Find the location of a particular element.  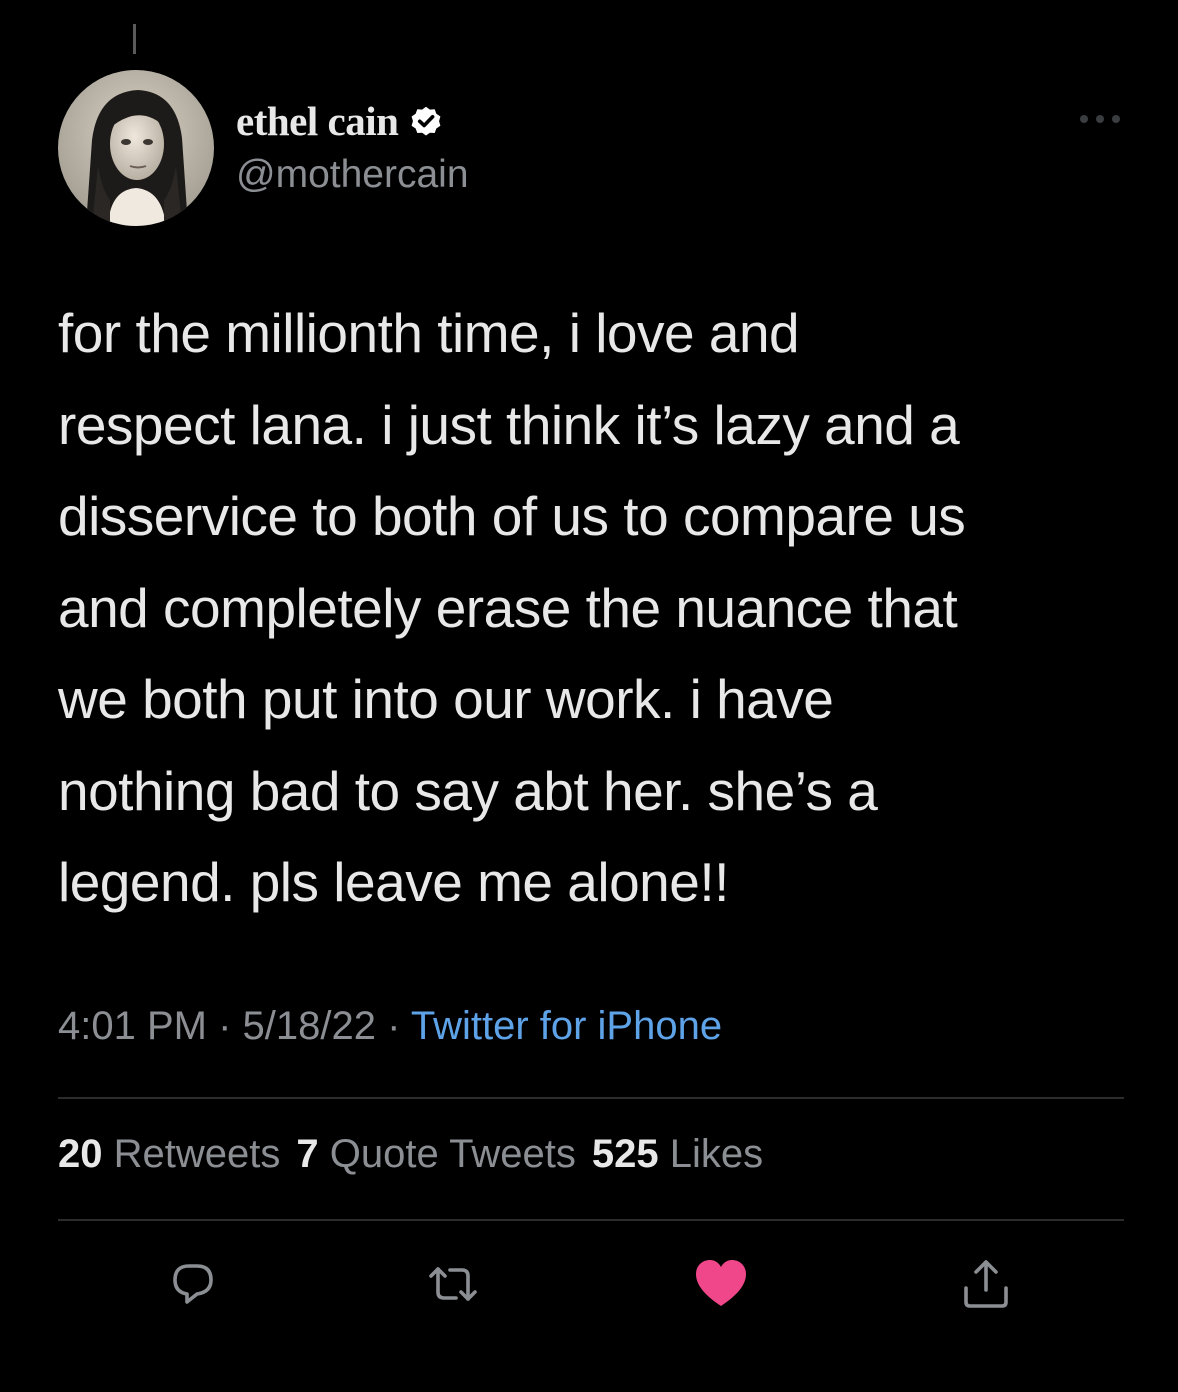

more-options-icon is located at coordinates (1100, 119).